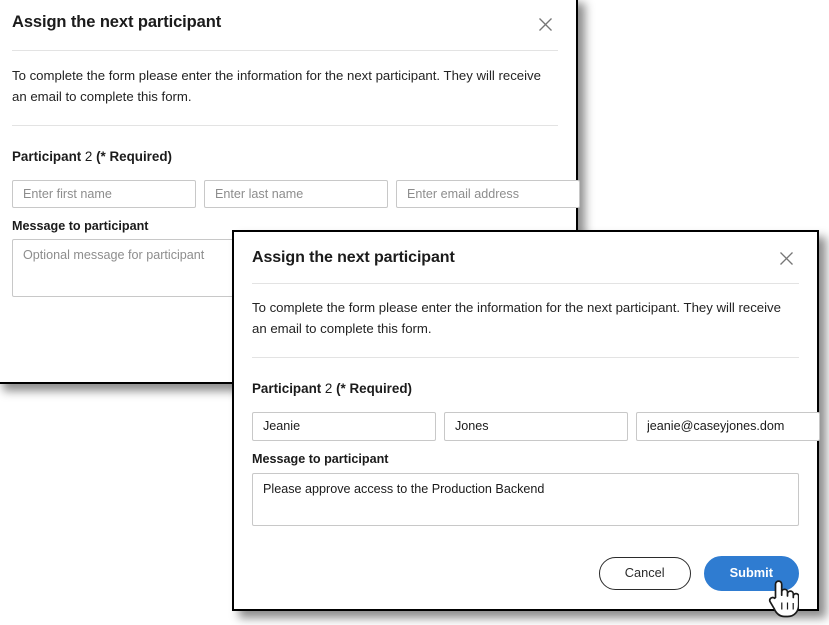 The image size is (829, 625). I want to click on cancel-button: Cancel, so click(644, 573).